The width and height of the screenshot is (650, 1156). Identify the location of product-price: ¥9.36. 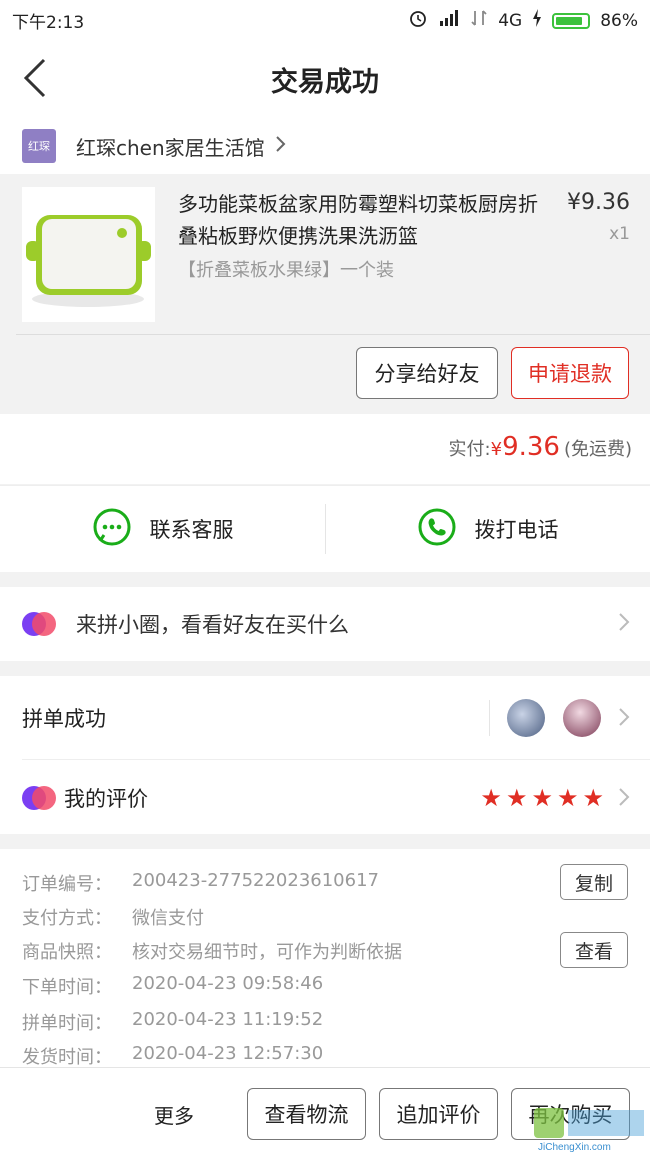
(598, 202).